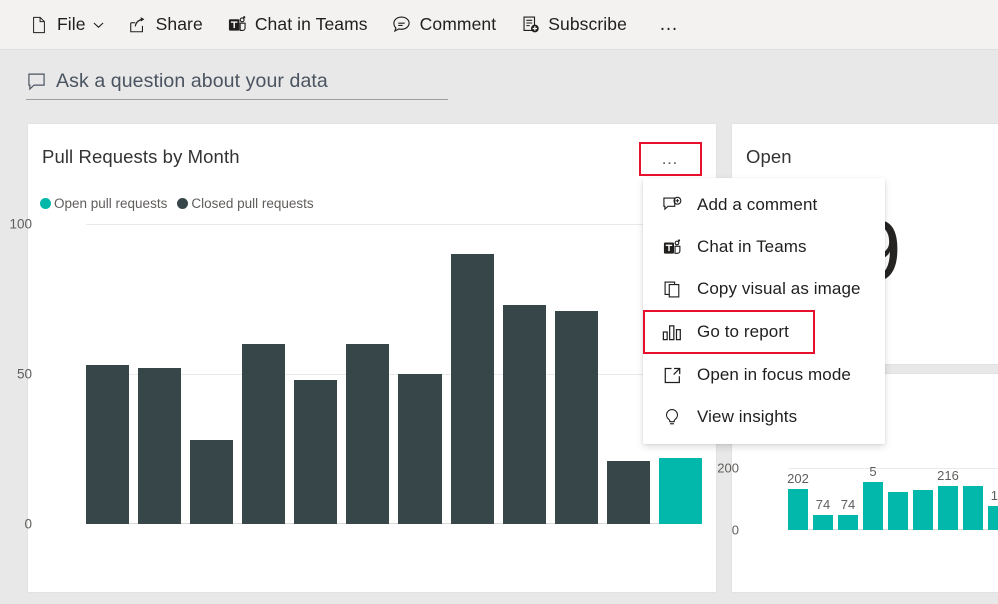 Image resolution: width=998 pixels, height=604 pixels. Describe the element at coordinates (757, 204) in the screenshot. I see `menu-item-label: Add a comment` at that location.